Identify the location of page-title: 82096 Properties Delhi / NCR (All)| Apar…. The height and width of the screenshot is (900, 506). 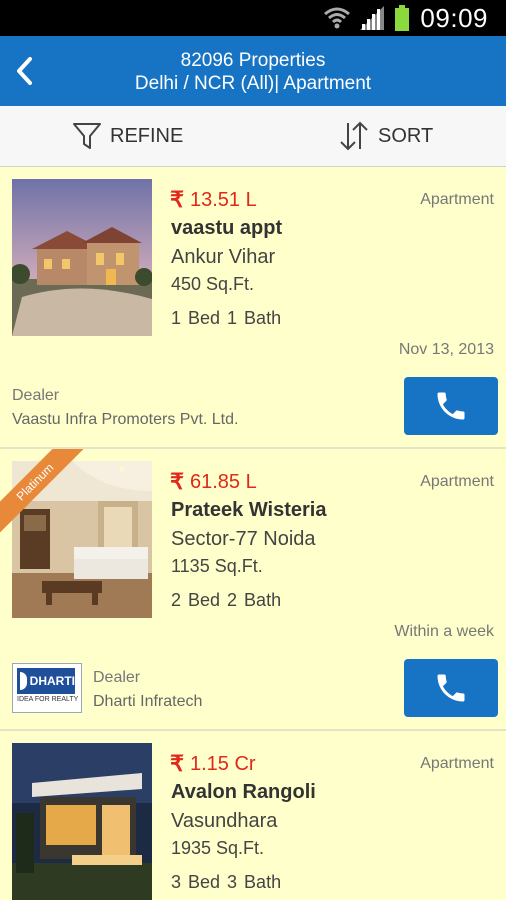
(253, 72).